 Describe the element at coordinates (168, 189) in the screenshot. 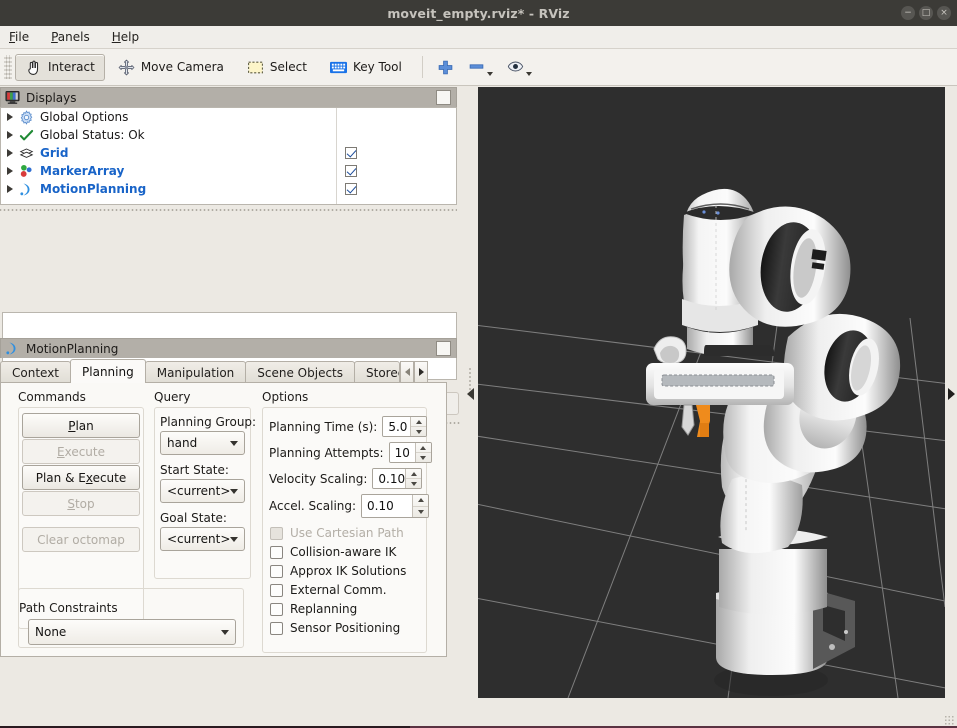

I see `tree-row-motion-planning: MotionPlanning` at that location.